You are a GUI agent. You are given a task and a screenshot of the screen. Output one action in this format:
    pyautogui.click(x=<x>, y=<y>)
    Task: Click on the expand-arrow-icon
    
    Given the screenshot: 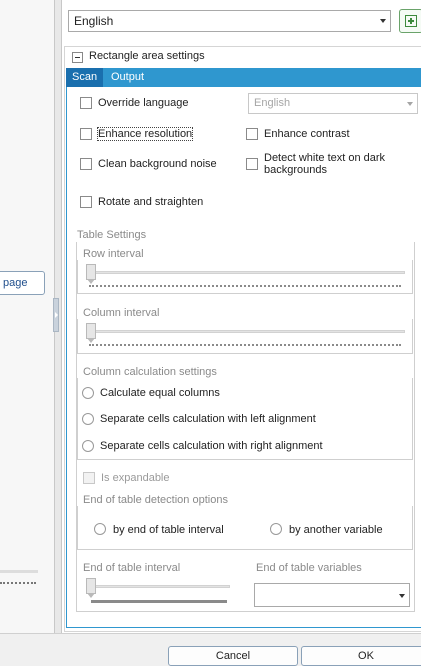 What is the action you would take?
    pyautogui.click(x=56, y=315)
    